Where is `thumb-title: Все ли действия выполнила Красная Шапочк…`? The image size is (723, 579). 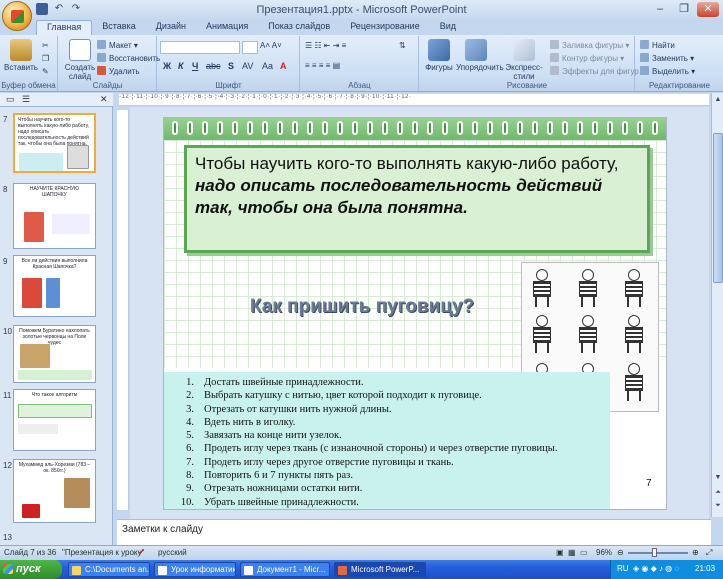
thumb-title: Все ли действия выполнила Красная Шапочк… is located at coordinates (54, 264).